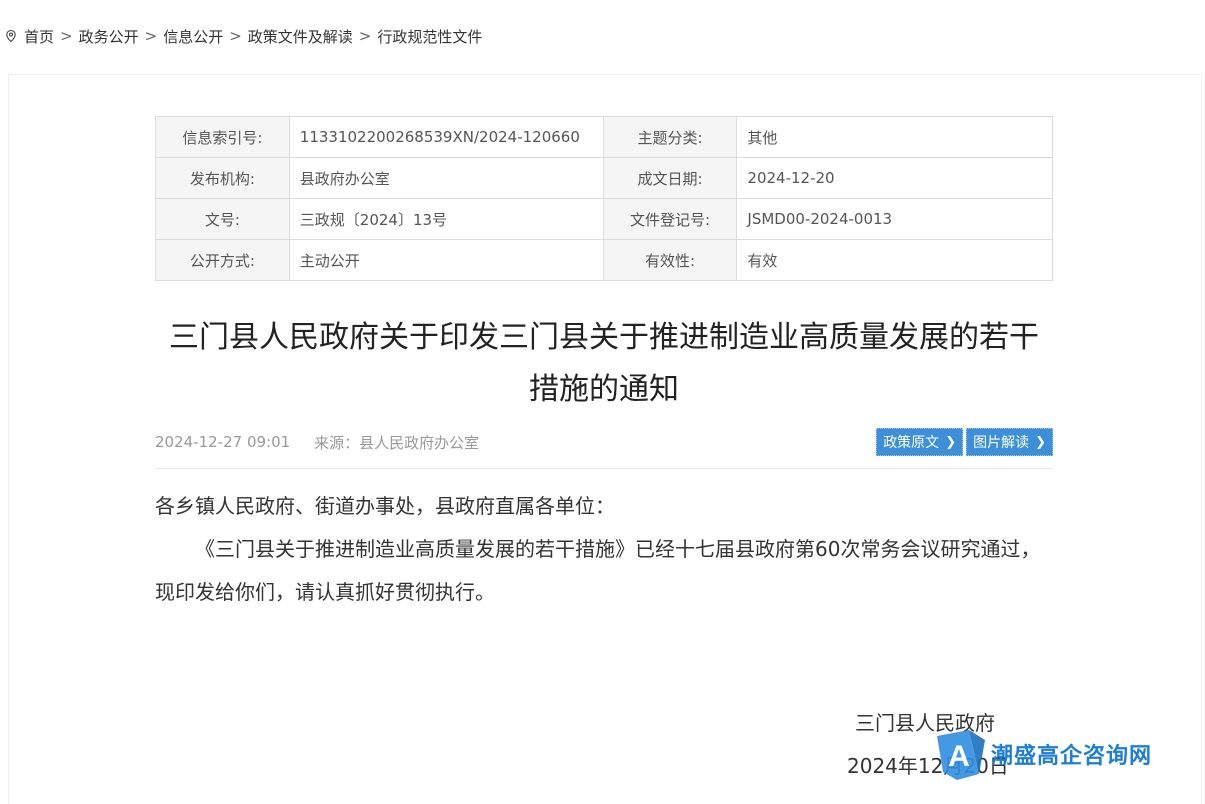  Describe the element at coordinates (193, 36) in the screenshot. I see `breadcrumb-info-disclosure: 信息公开` at that location.